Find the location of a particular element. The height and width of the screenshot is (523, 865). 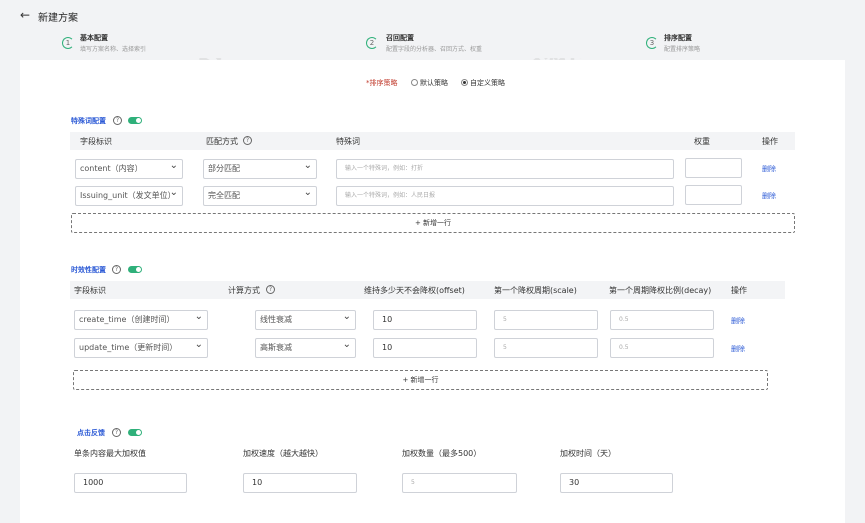

time-section-title: 时效性配置 is located at coordinates (88, 270).